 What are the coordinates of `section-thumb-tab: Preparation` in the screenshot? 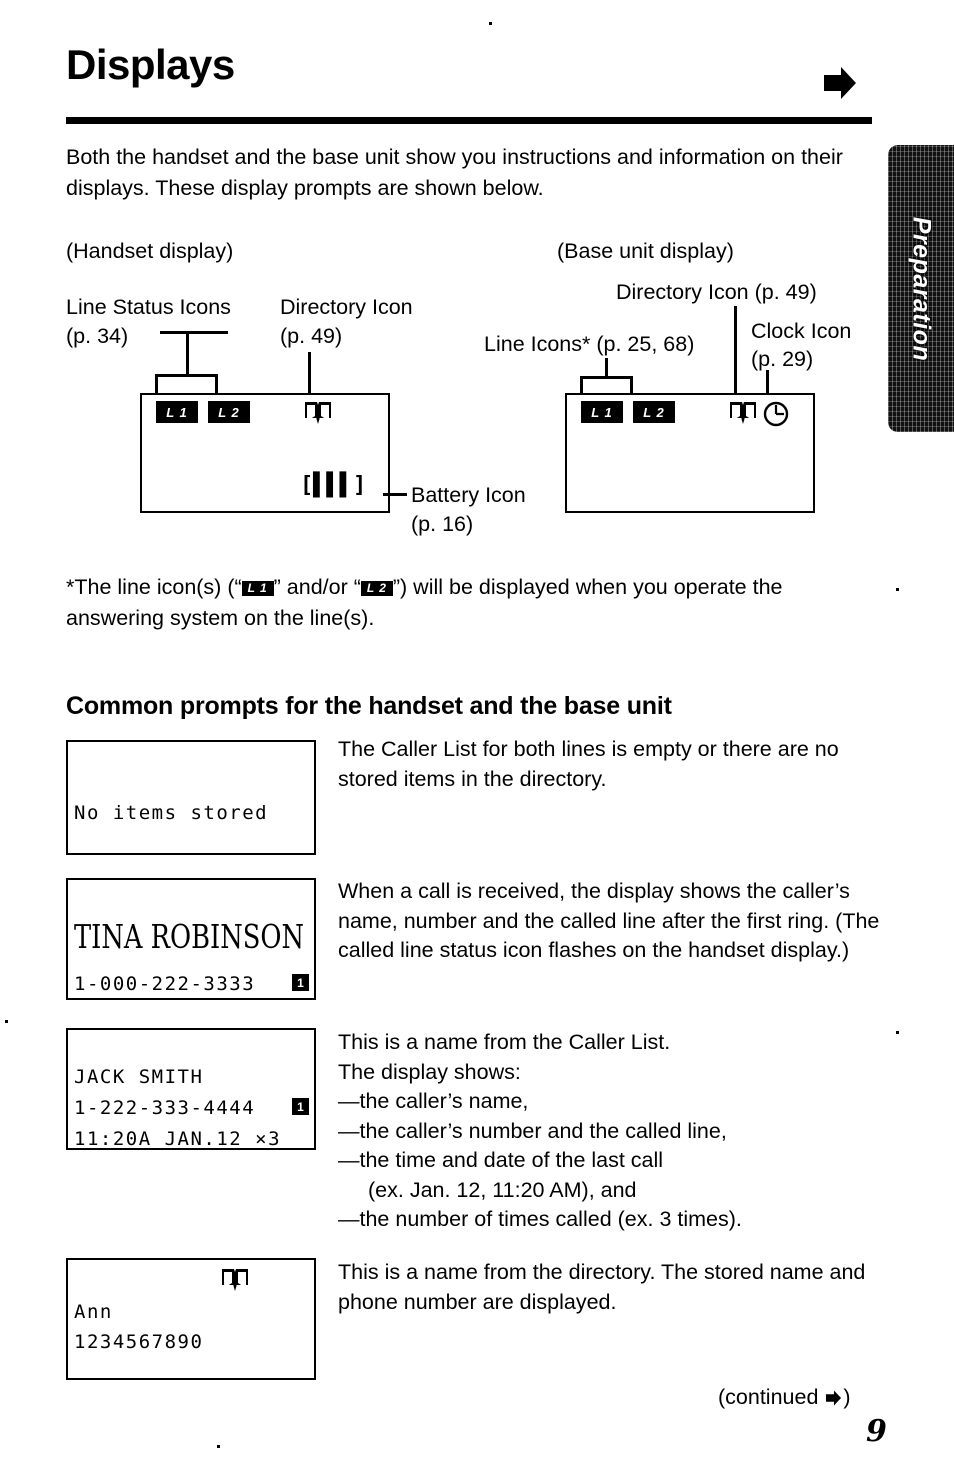 It's located at (921, 288).